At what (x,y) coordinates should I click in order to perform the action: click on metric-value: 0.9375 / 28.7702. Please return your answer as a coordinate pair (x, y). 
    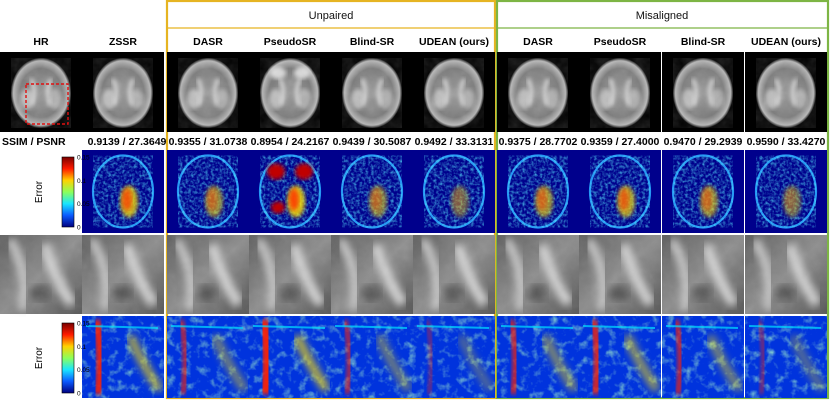
    Looking at the image, I should click on (538, 142).